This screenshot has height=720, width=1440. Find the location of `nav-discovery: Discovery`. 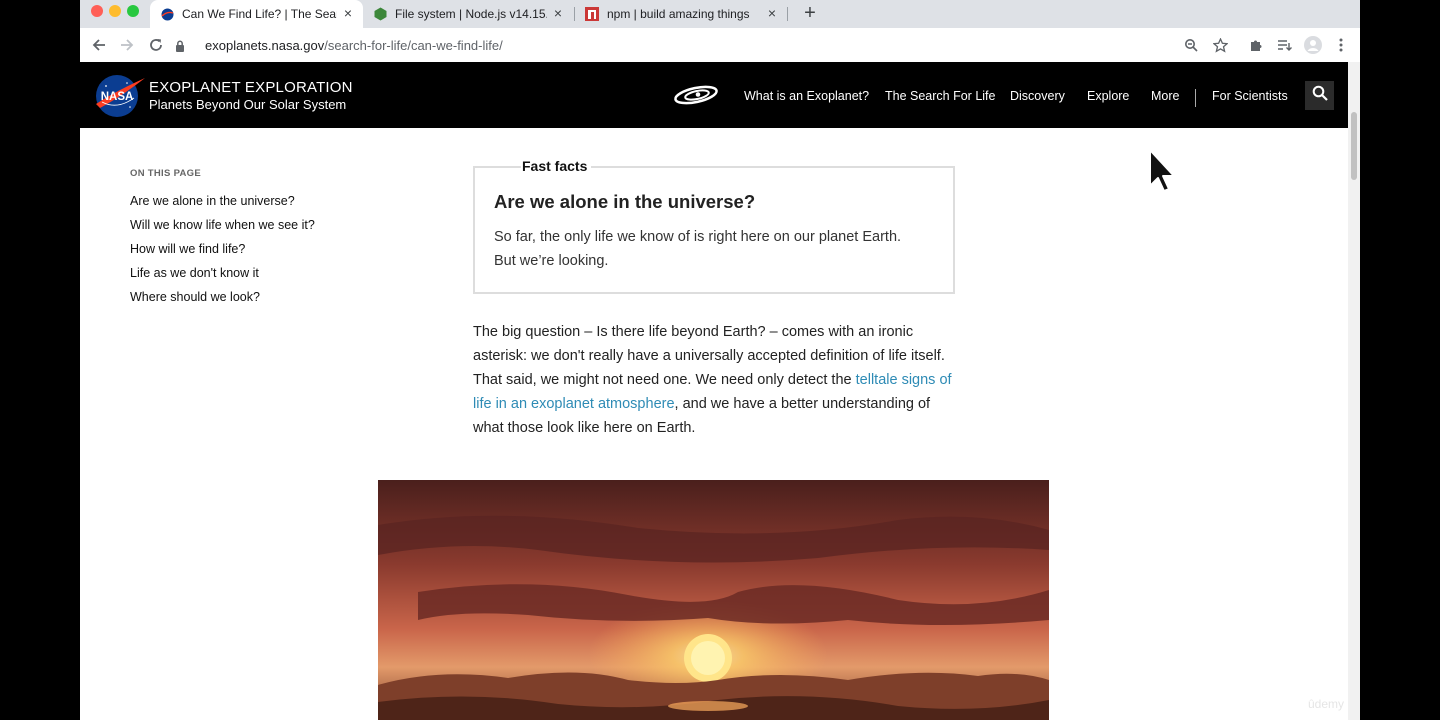

nav-discovery: Discovery is located at coordinates (1037, 96).